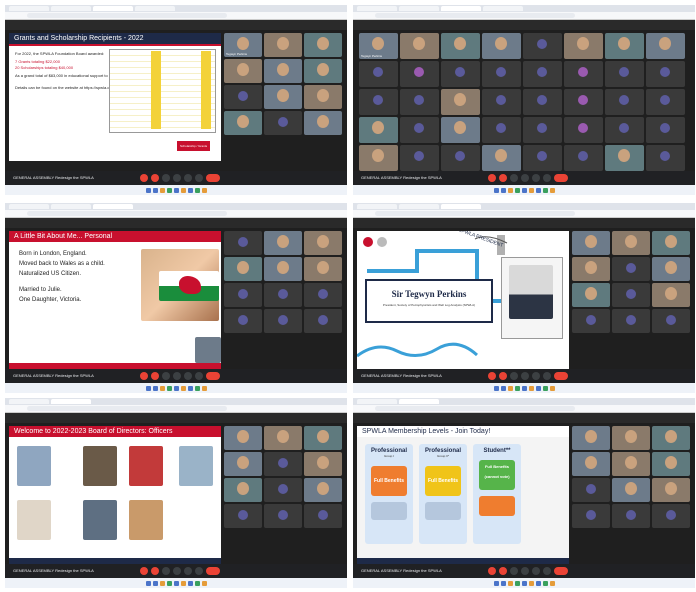 This screenshot has width=696, height=592. Describe the element at coordinates (155, 178) in the screenshot. I see `camera-icon` at that location.